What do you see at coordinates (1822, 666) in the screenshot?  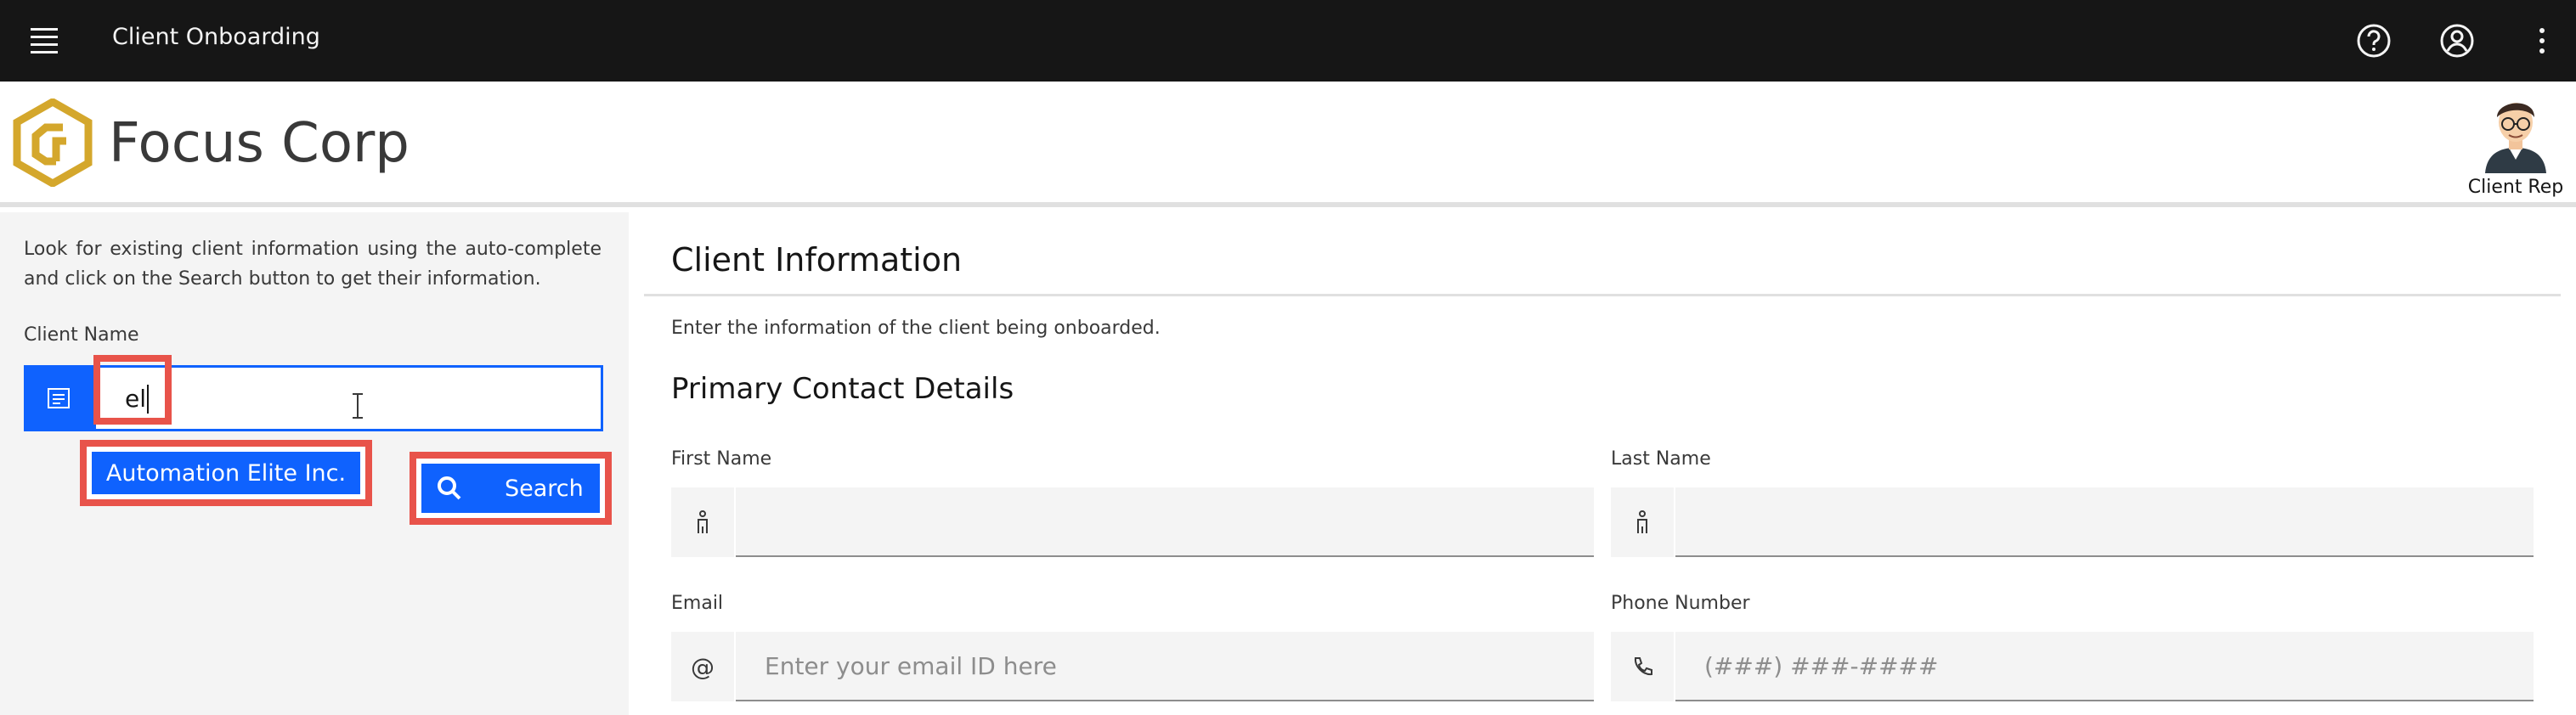 I see `phone-placeholder: (###) ###-####` at bounding box center [1822, 666].